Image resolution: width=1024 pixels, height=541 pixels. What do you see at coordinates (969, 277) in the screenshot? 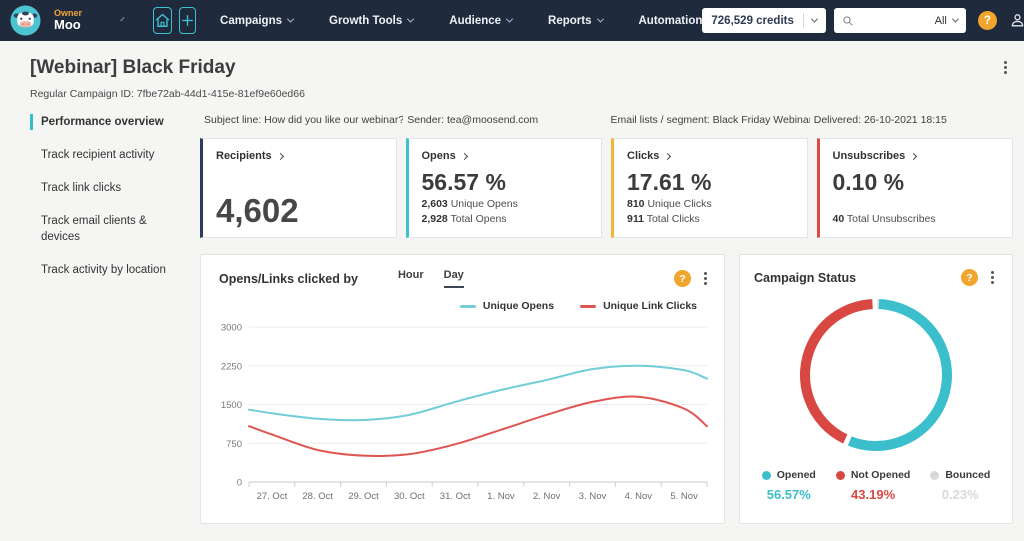
I see `campaign-status-help-button: ?` at bounding box center [969, 277].